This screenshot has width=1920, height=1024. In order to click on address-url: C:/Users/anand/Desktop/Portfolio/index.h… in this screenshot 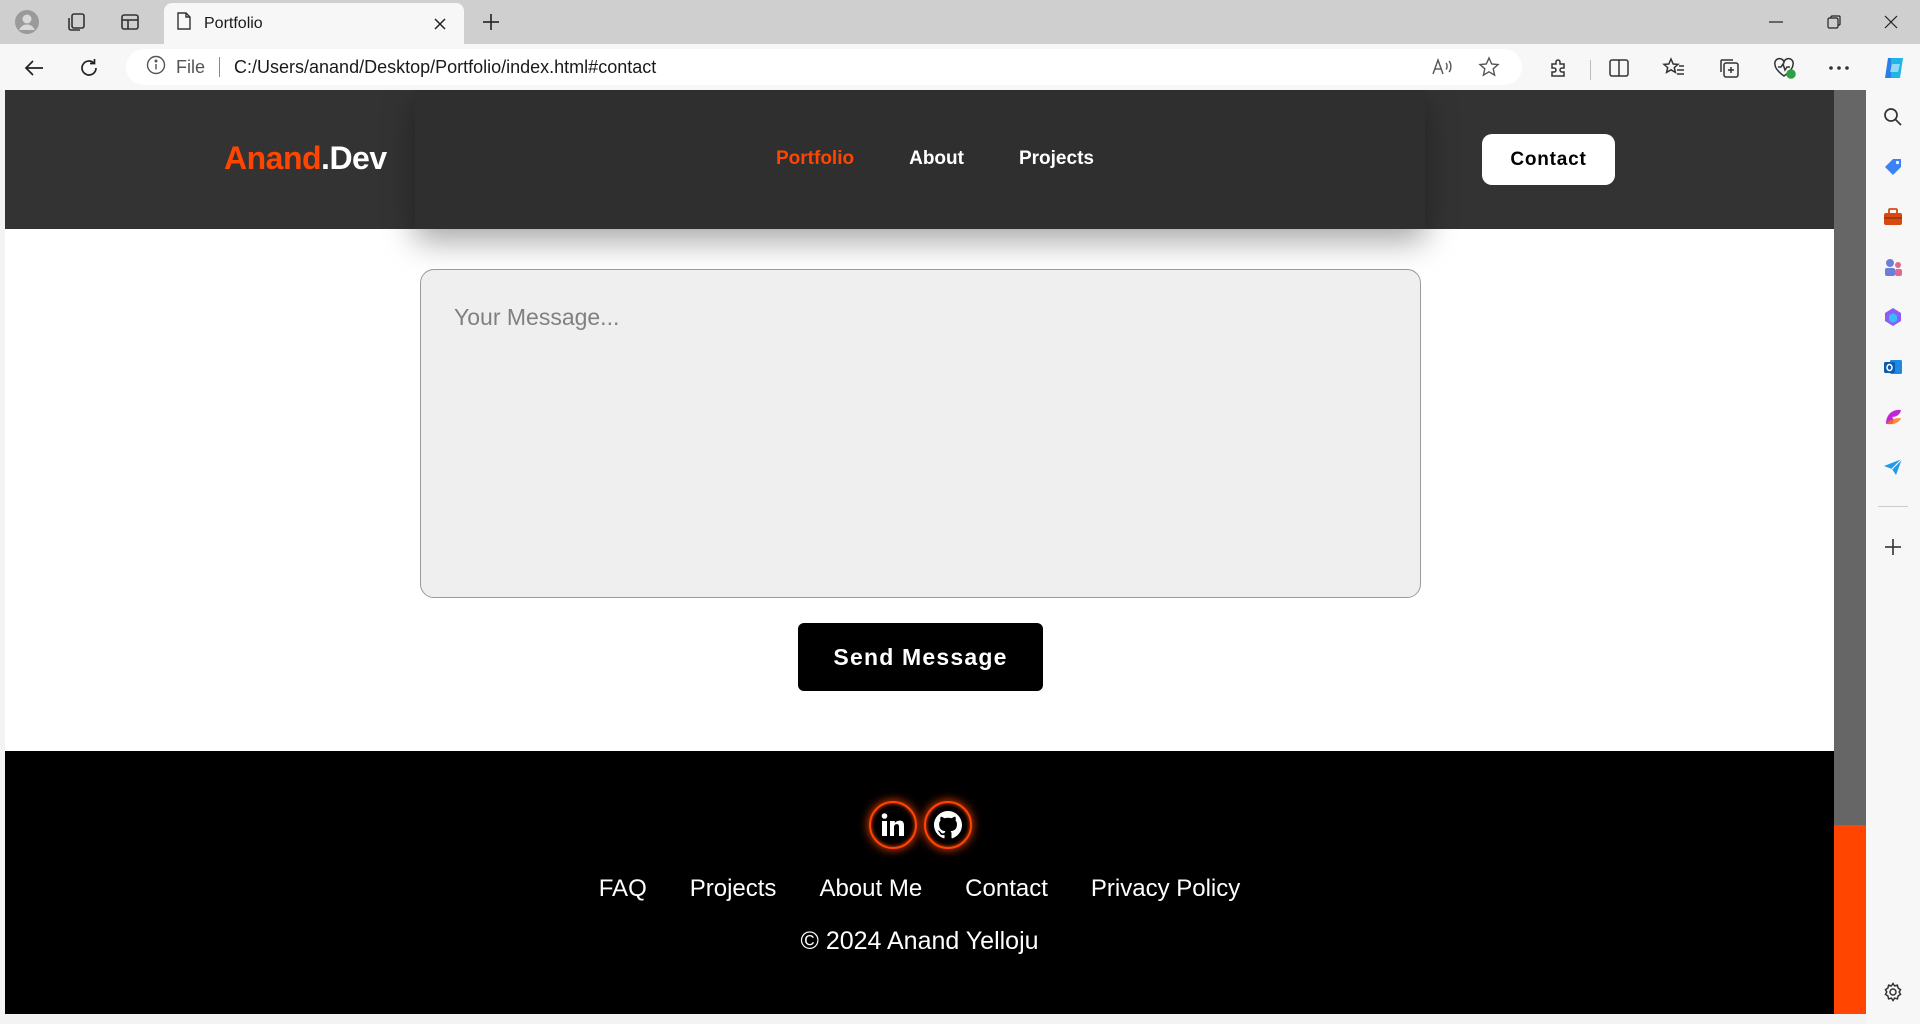, I will do `click(445, 67)`.